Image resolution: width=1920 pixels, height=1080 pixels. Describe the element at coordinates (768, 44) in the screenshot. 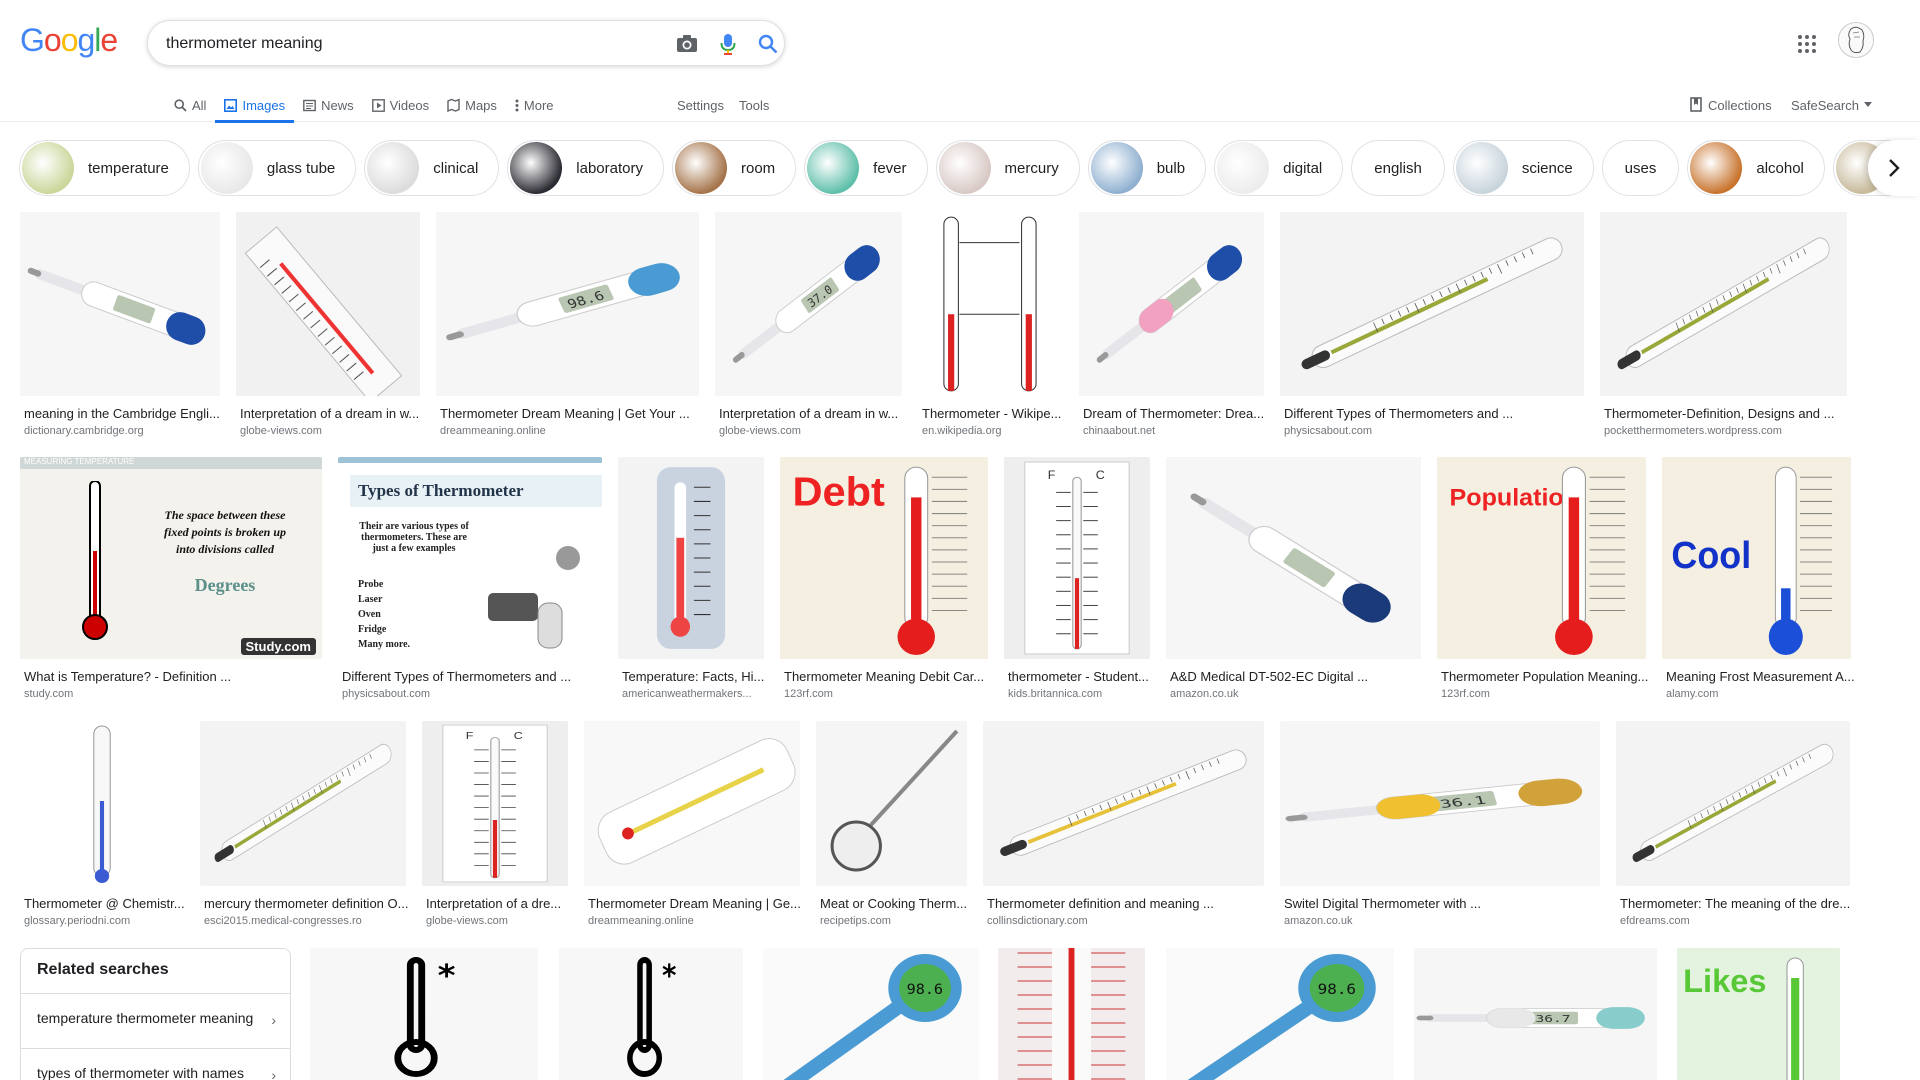

I see `search-icon` at that location.